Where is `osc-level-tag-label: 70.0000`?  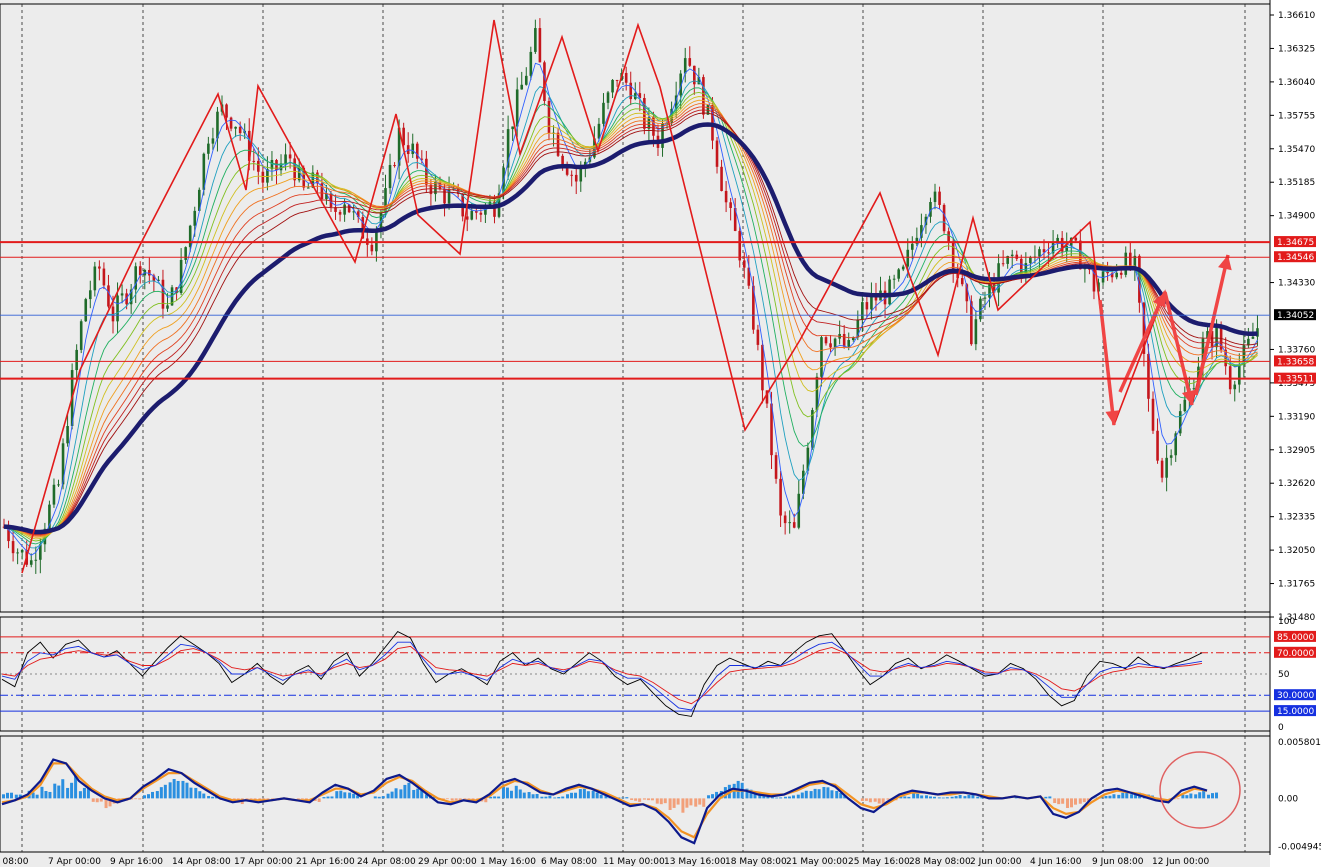 osc-level-tag-label: 70.0000 is located at coordinates (1295, 654).